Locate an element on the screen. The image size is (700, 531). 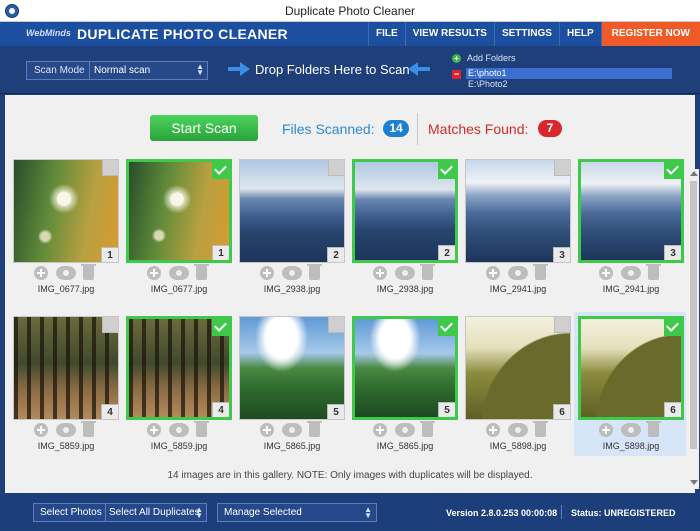
select-photos-dropdown: Select Photos Select All Duplicates ▲ ▼ is located at coordinates (120, 512).